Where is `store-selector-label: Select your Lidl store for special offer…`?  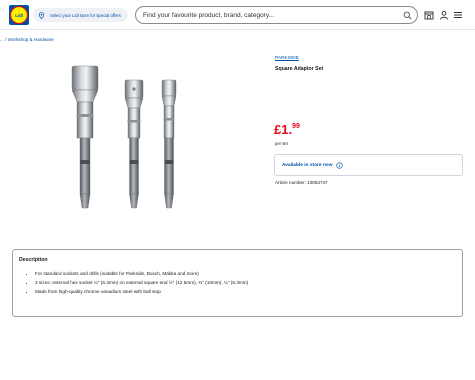
store-selector-label: Select your Lidl store for special offer… is located at coordinates (85, 15).